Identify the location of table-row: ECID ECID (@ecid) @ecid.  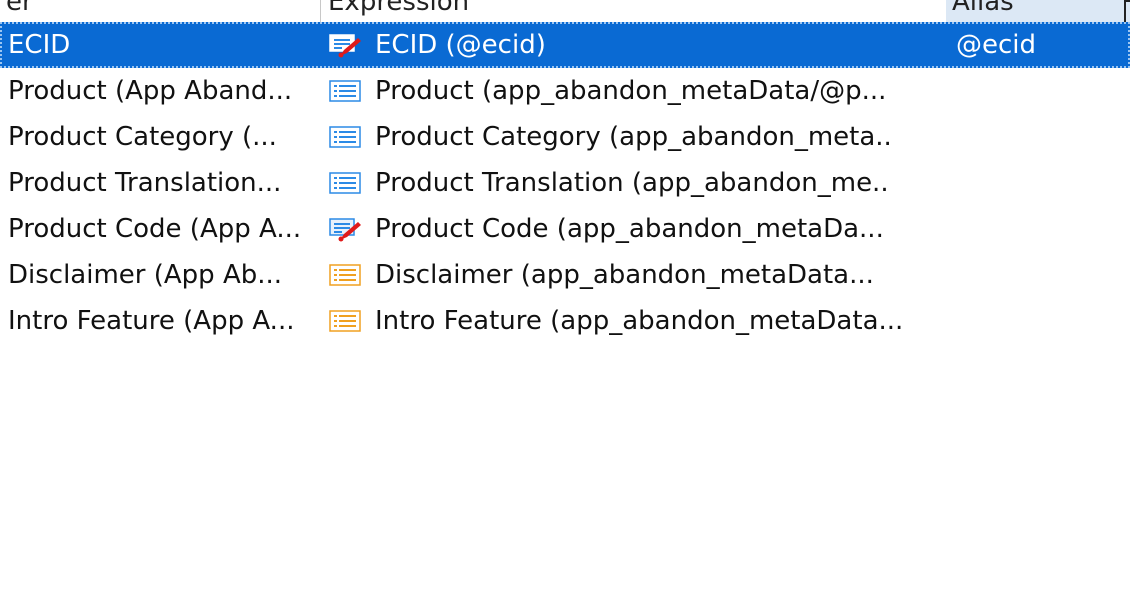
(565, 45).